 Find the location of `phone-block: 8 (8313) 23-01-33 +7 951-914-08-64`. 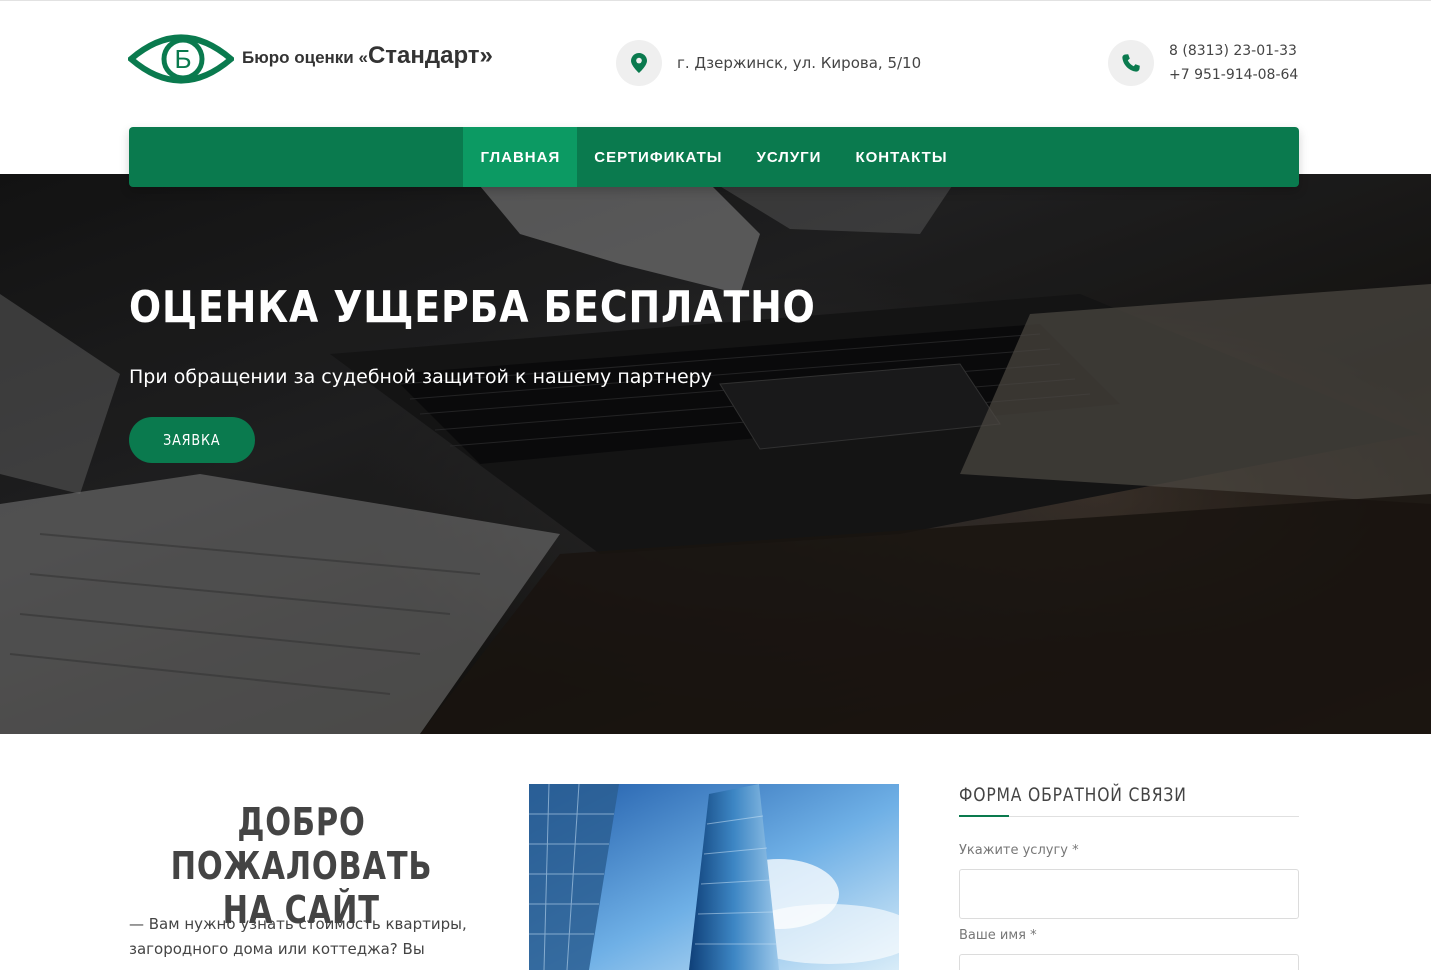

phone-block: 8 (8313) 23-01-33 +7 951-914-08-64 is located at coordinates (1203, 63).